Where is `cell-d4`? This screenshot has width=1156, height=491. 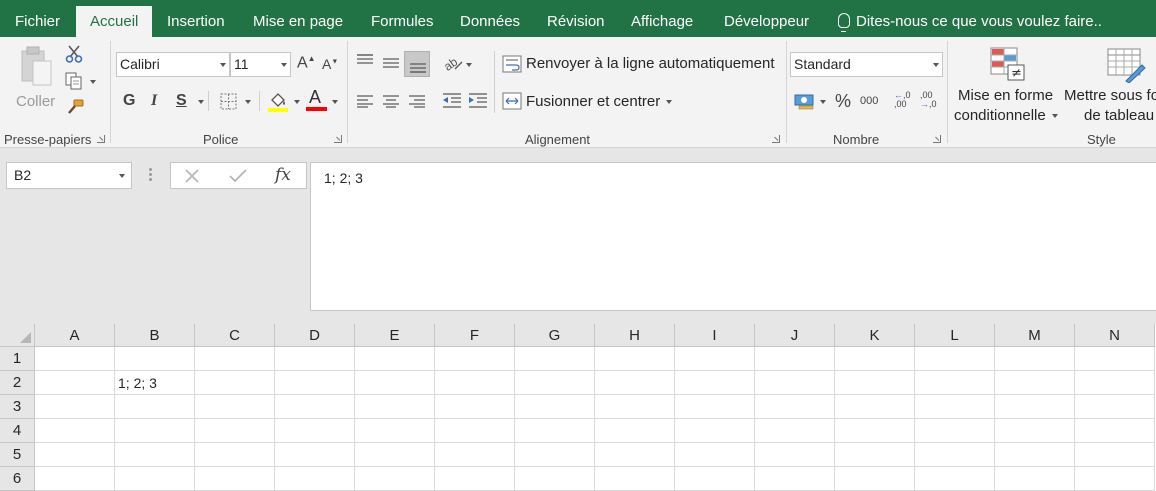
cell-d4 is located at coordinates (315, 431).